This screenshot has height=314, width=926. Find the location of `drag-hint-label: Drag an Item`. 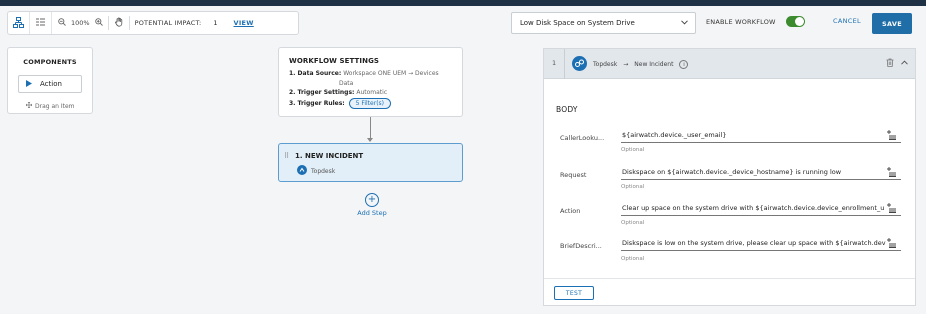

drag-hint-label: Drag an Item is located at coordinates (55, 106).